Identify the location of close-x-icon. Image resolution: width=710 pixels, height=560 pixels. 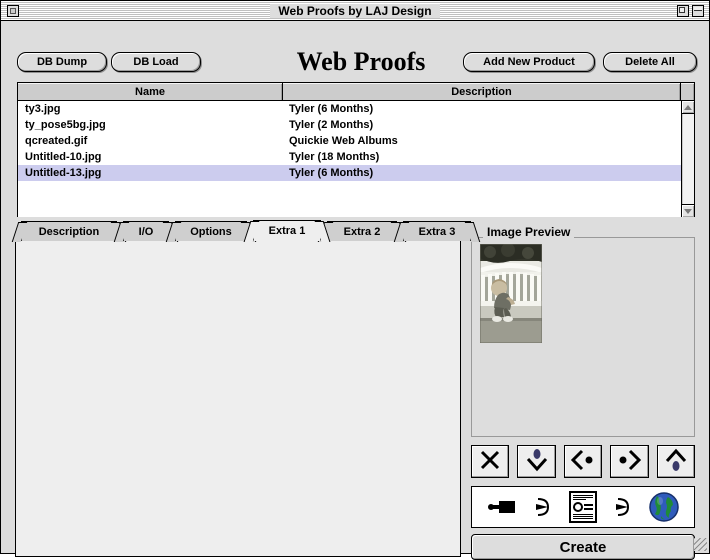
(490, 461).